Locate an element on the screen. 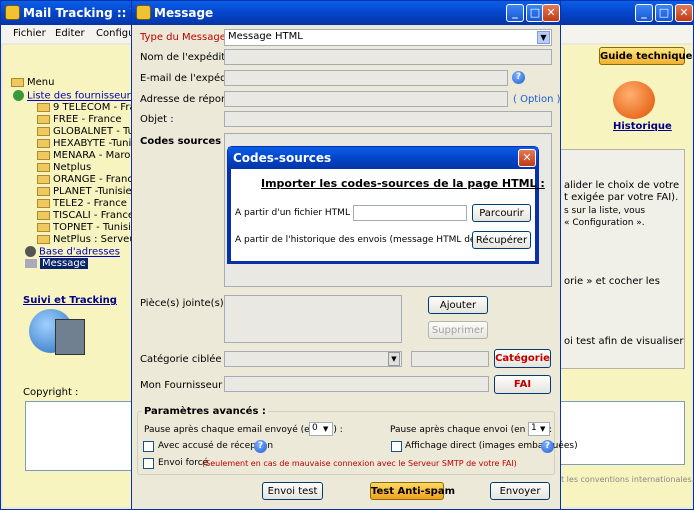 The width and height of the screenshot is (694, 510). suivi-tracking-label: Suivi et Tracking is located at coordinates (70, 300).